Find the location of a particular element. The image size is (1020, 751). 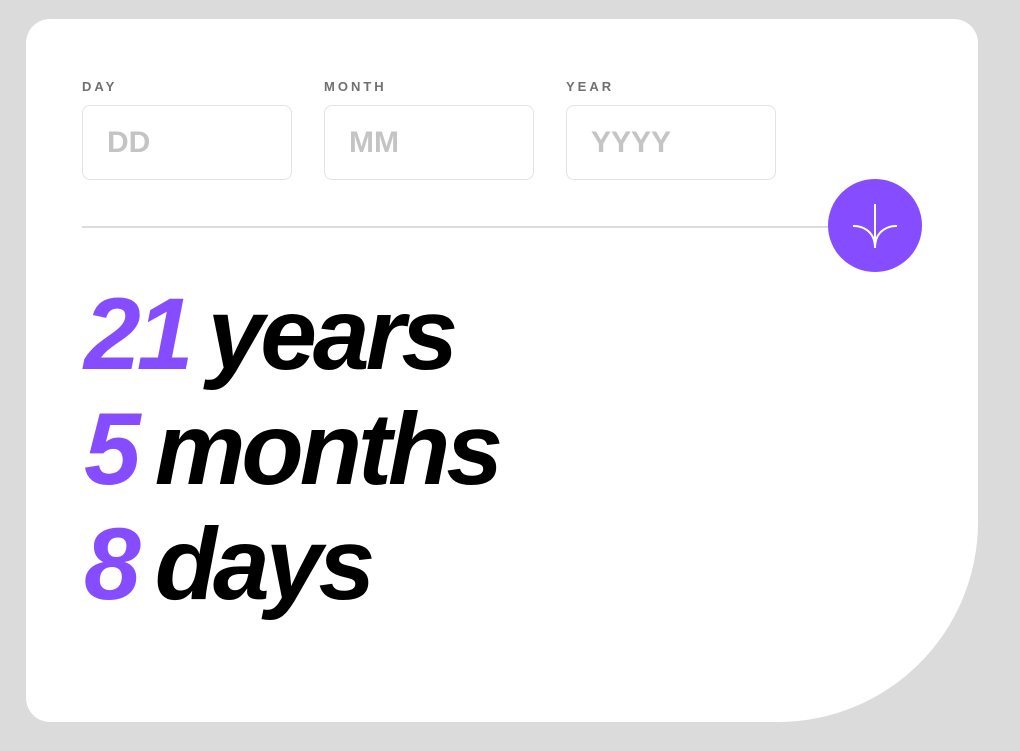

days-value: 8 is located at coordinates (112, 564).